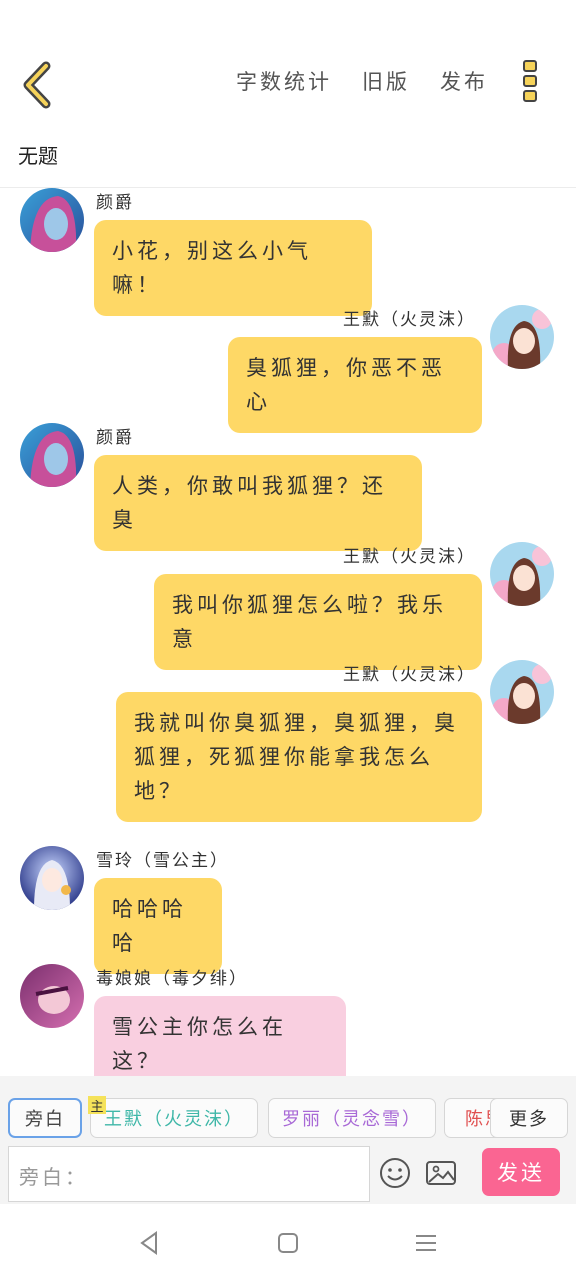  What do you see at coordinates (464, 81) in the screenshot?
I see `publish-button: 发布` at bounding box center [464, 81].